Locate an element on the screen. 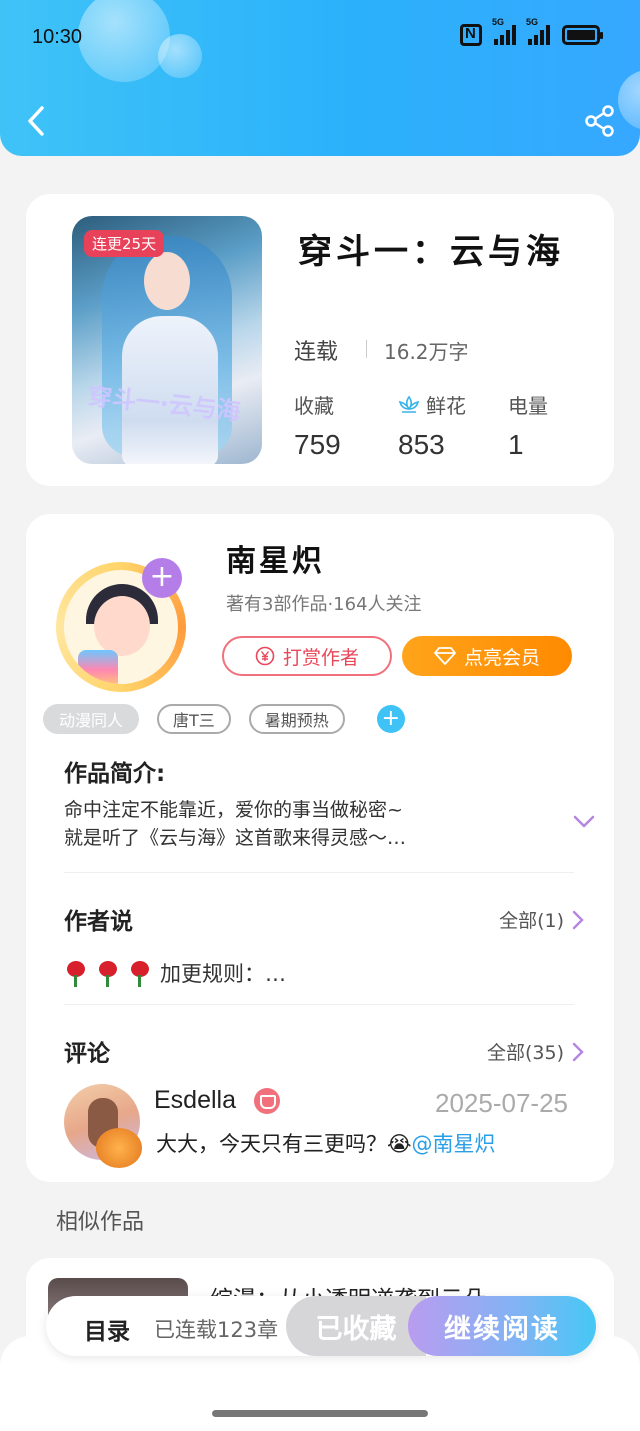  lotus-icon is located at coordinates (409, 404).